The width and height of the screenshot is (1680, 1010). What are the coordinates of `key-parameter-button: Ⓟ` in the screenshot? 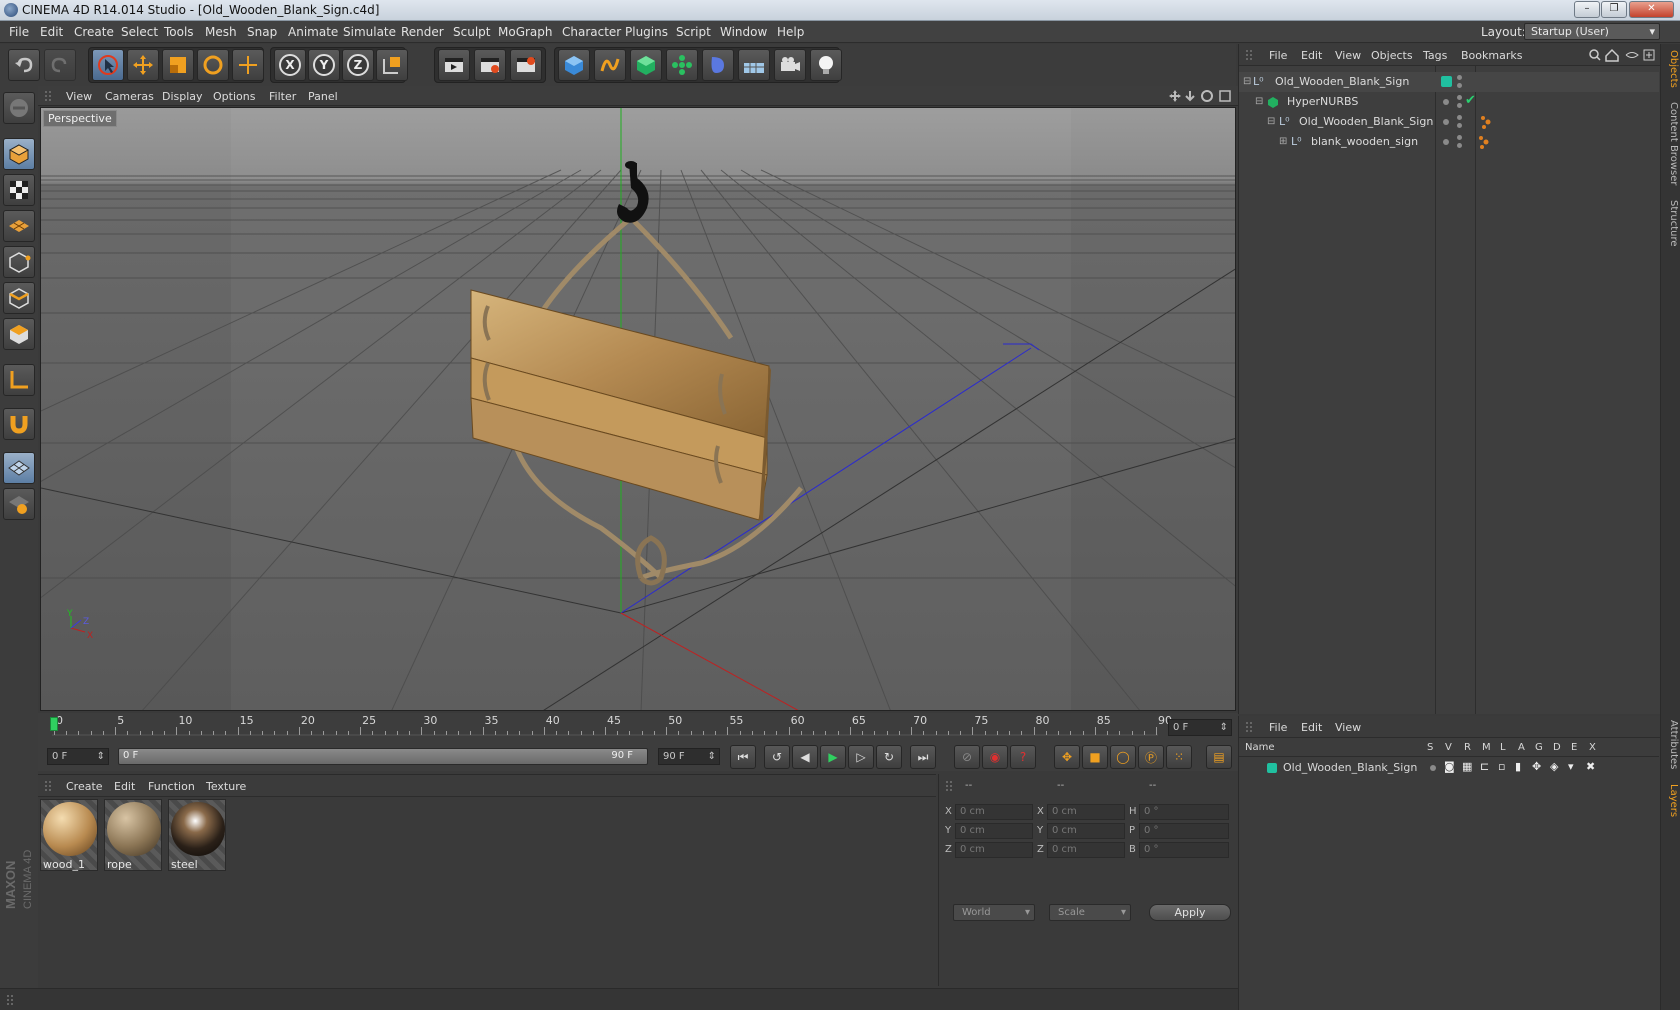 It's located at (1151, 757).